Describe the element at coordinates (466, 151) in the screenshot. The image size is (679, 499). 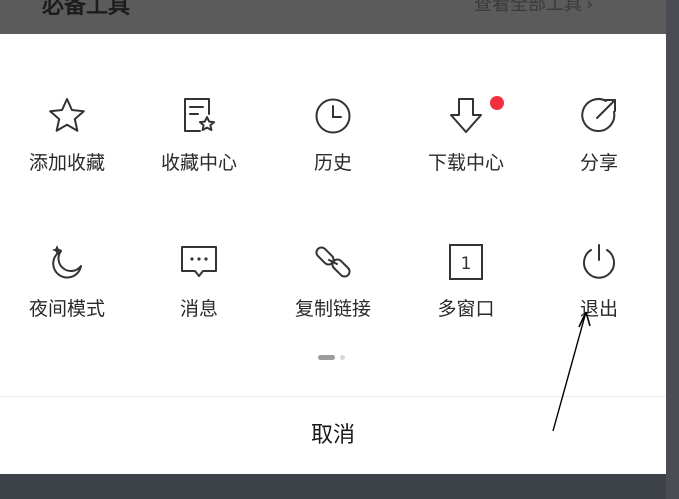
I see `menu-item-download-center: 下载中心` at that location.